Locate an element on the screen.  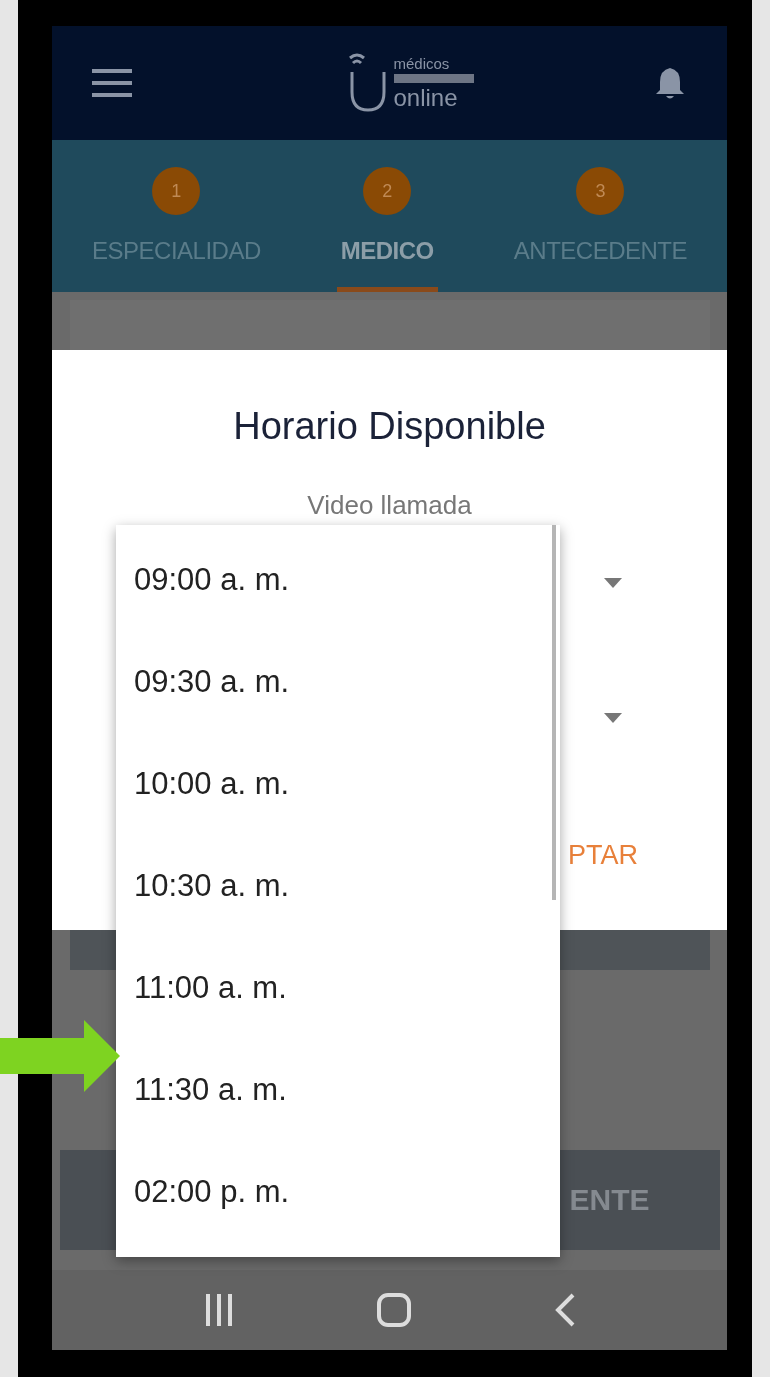
time-option: 11:30 a. m. is located at coordinates (338, 1090).